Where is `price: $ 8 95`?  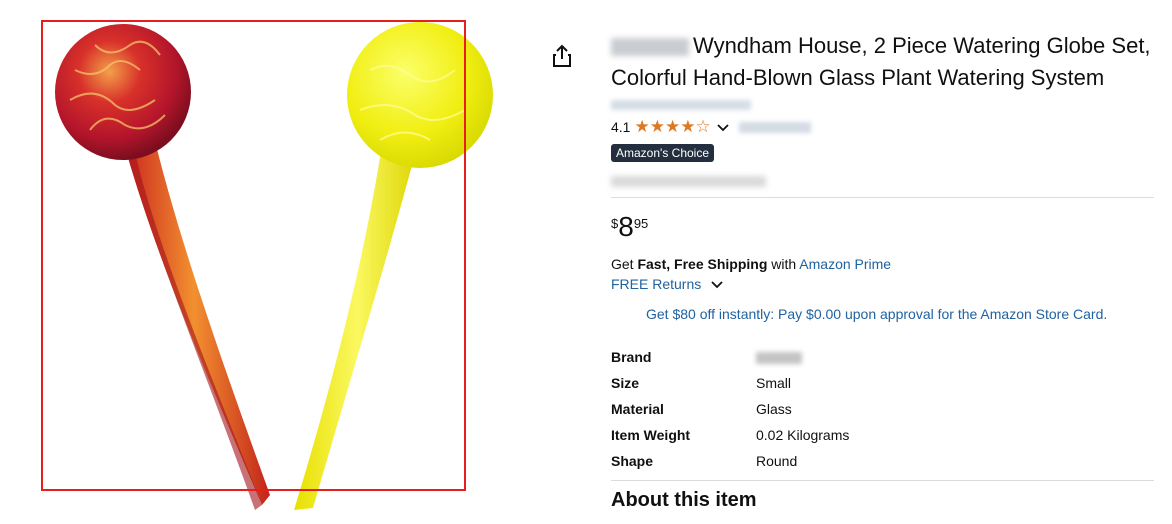
price: $ 8 95 is located at coordinates (883, 227).